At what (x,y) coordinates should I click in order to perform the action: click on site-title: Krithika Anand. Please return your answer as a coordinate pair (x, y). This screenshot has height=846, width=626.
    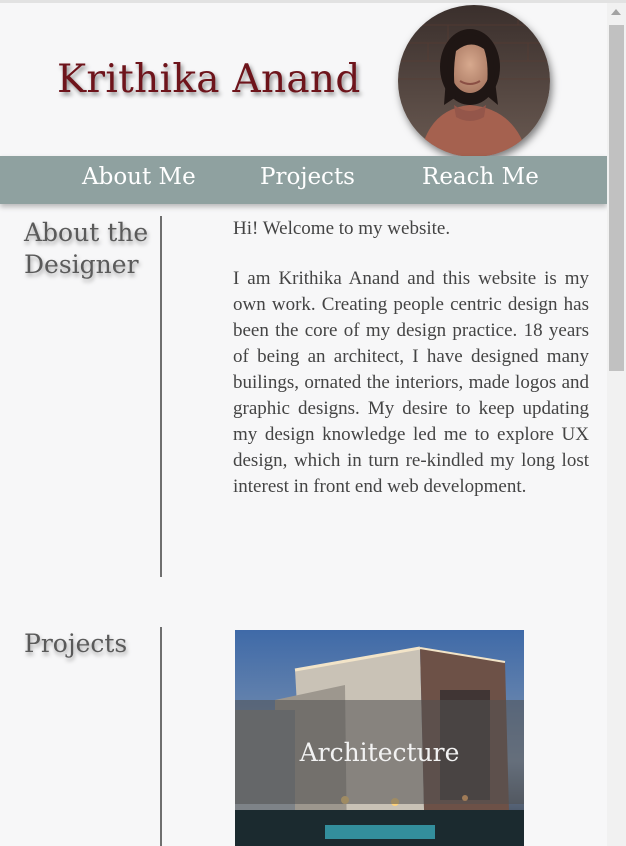
    Looking at the image, I should click on (209, 79).